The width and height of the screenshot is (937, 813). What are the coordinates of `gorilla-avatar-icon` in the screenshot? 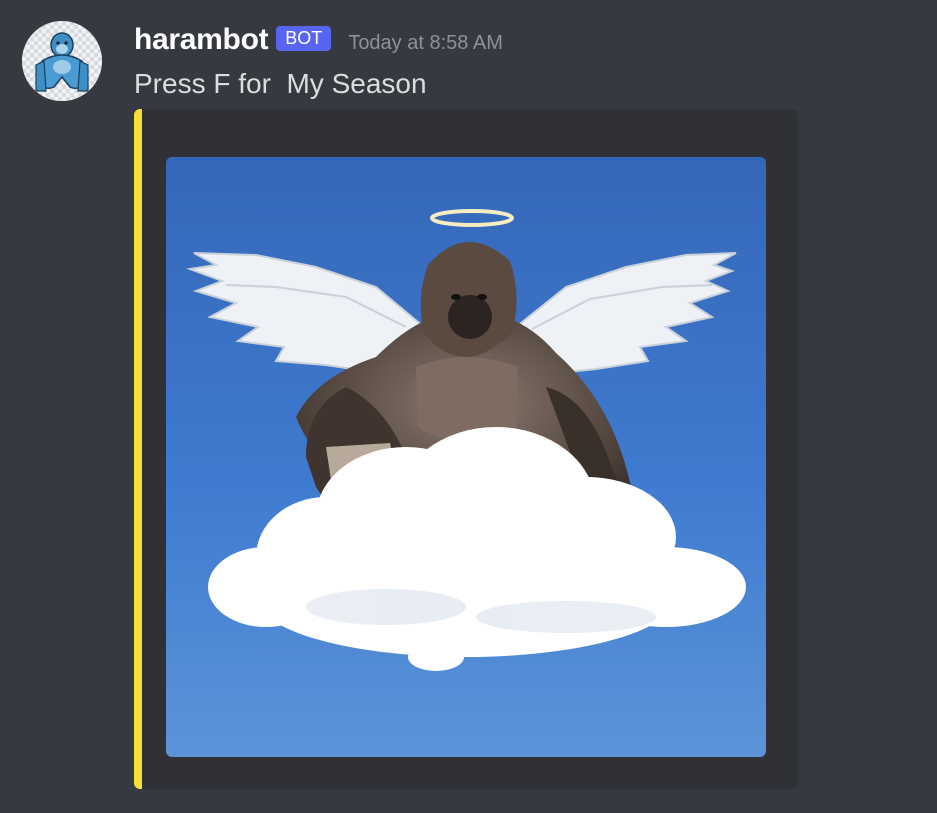 It's located at (62, 61).